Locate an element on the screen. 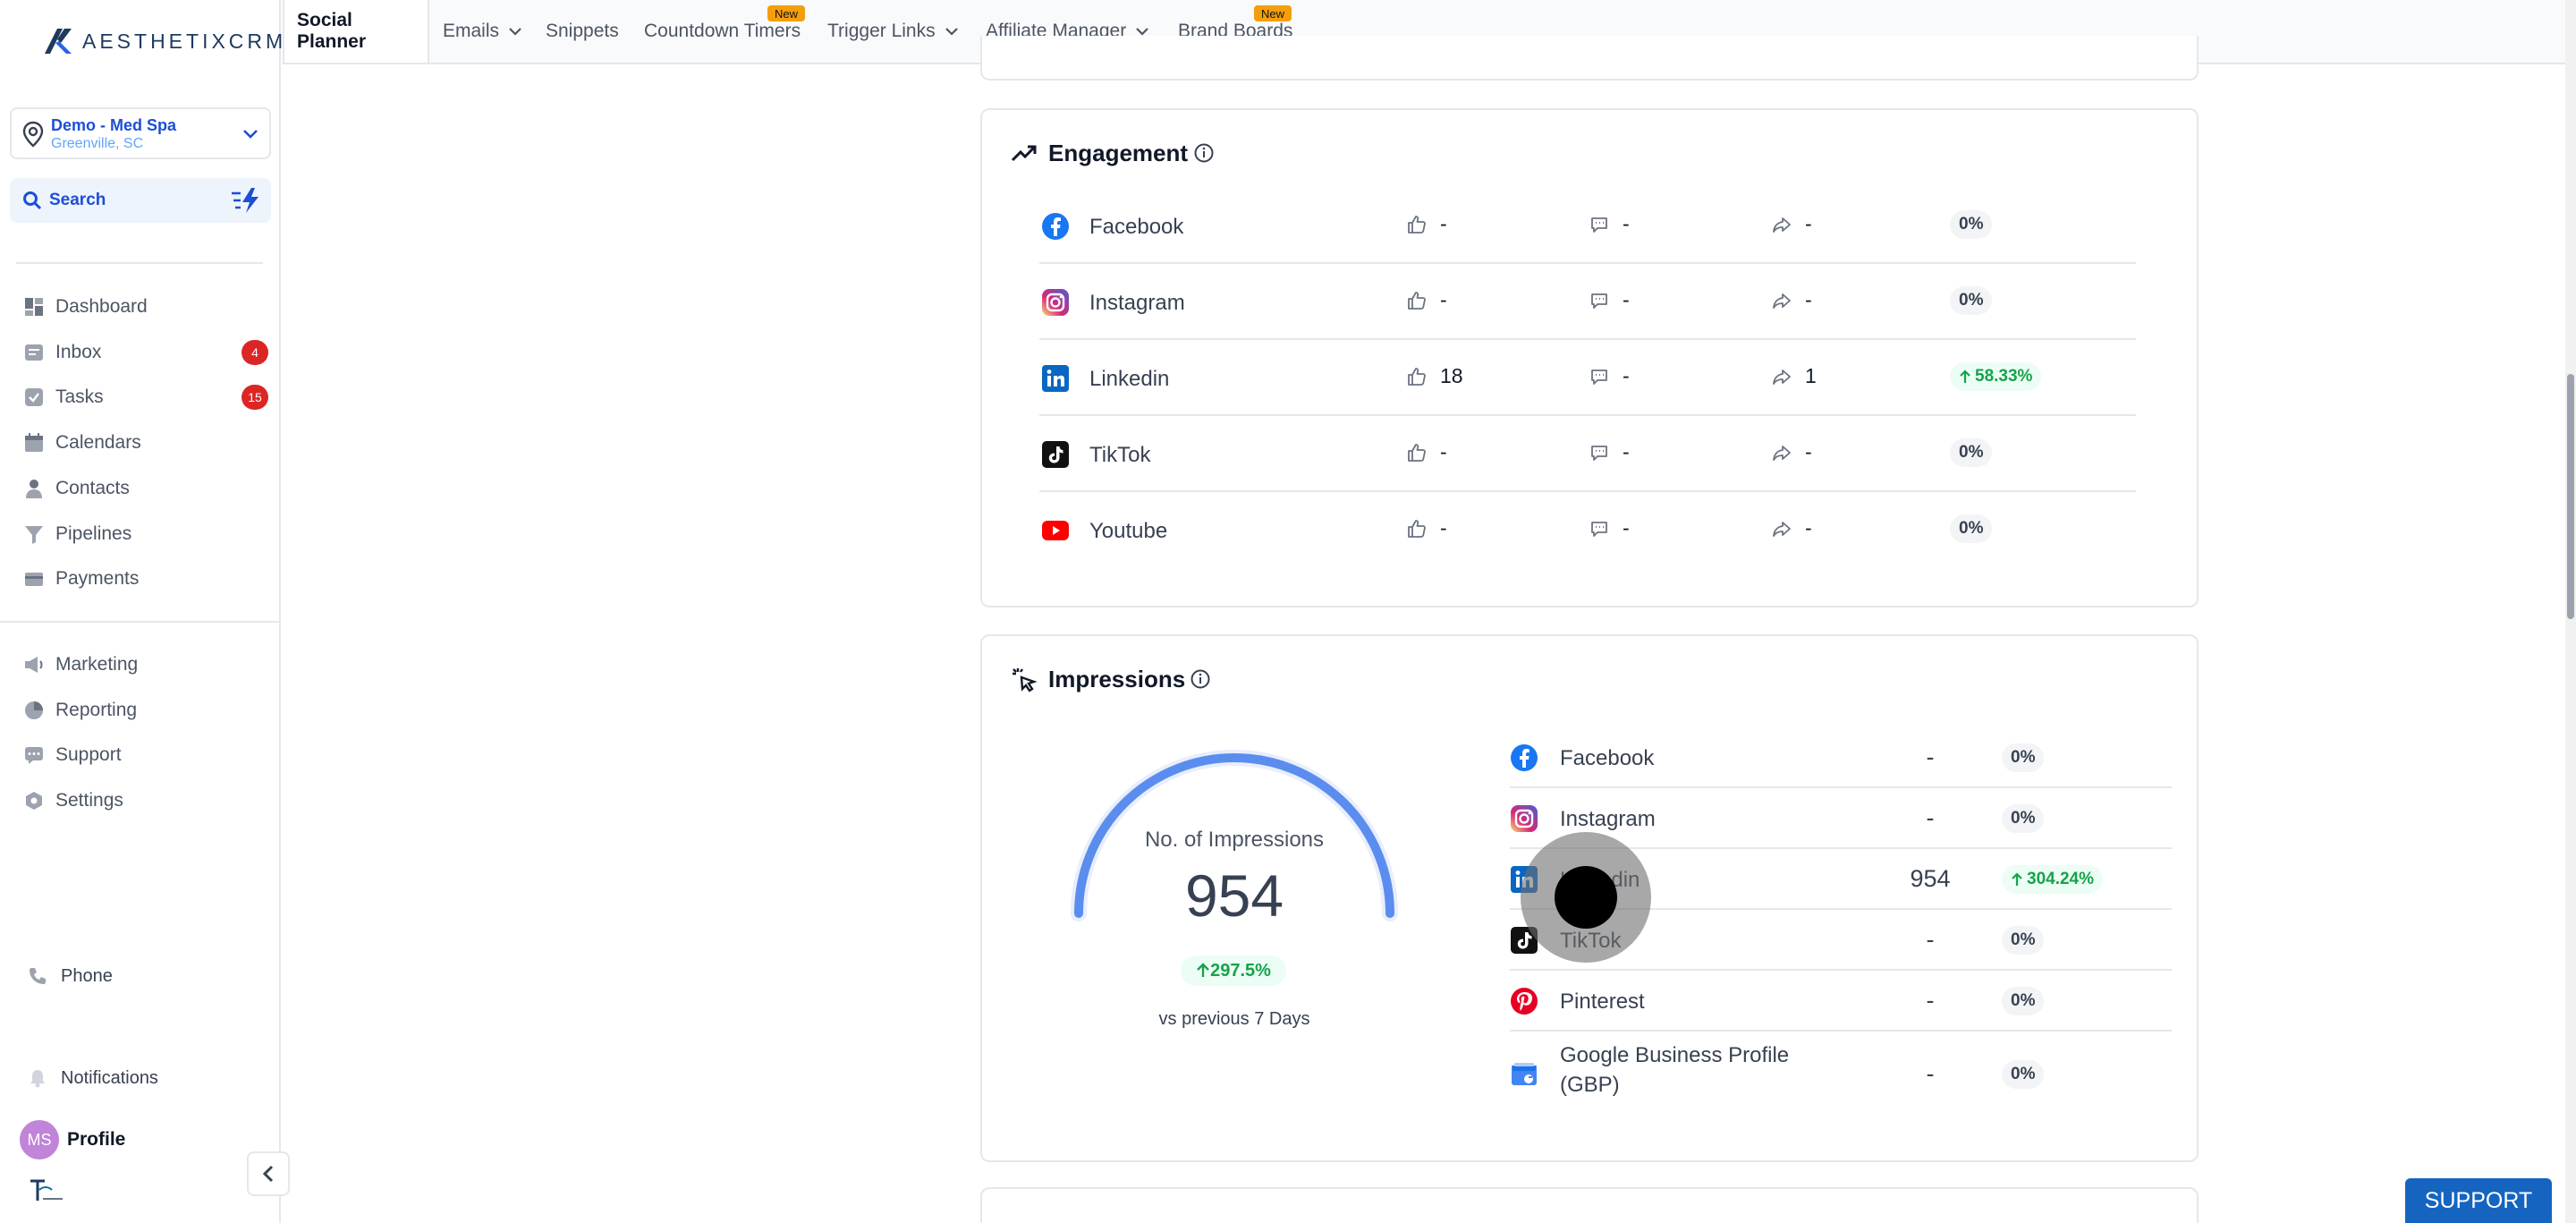 This screenshot has width=2576, height=1223. tiktok-icon is located at coordinates (1055, 454).